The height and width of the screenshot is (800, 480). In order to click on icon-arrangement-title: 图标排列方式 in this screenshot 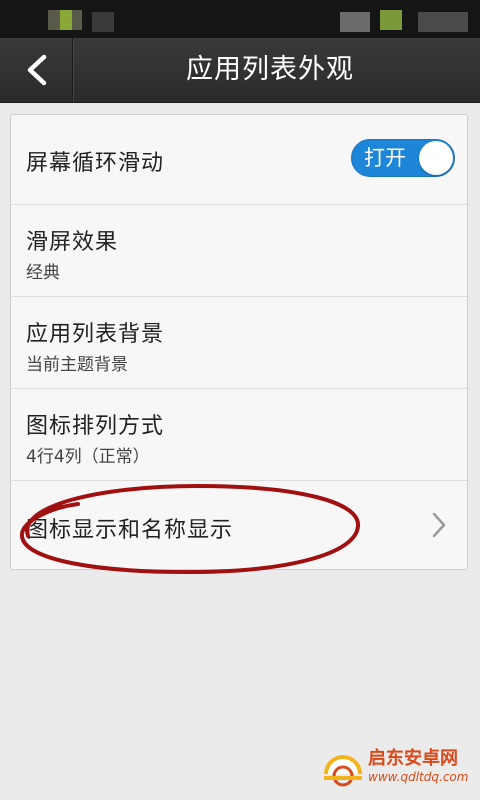, I will do `click(95, 426)`.